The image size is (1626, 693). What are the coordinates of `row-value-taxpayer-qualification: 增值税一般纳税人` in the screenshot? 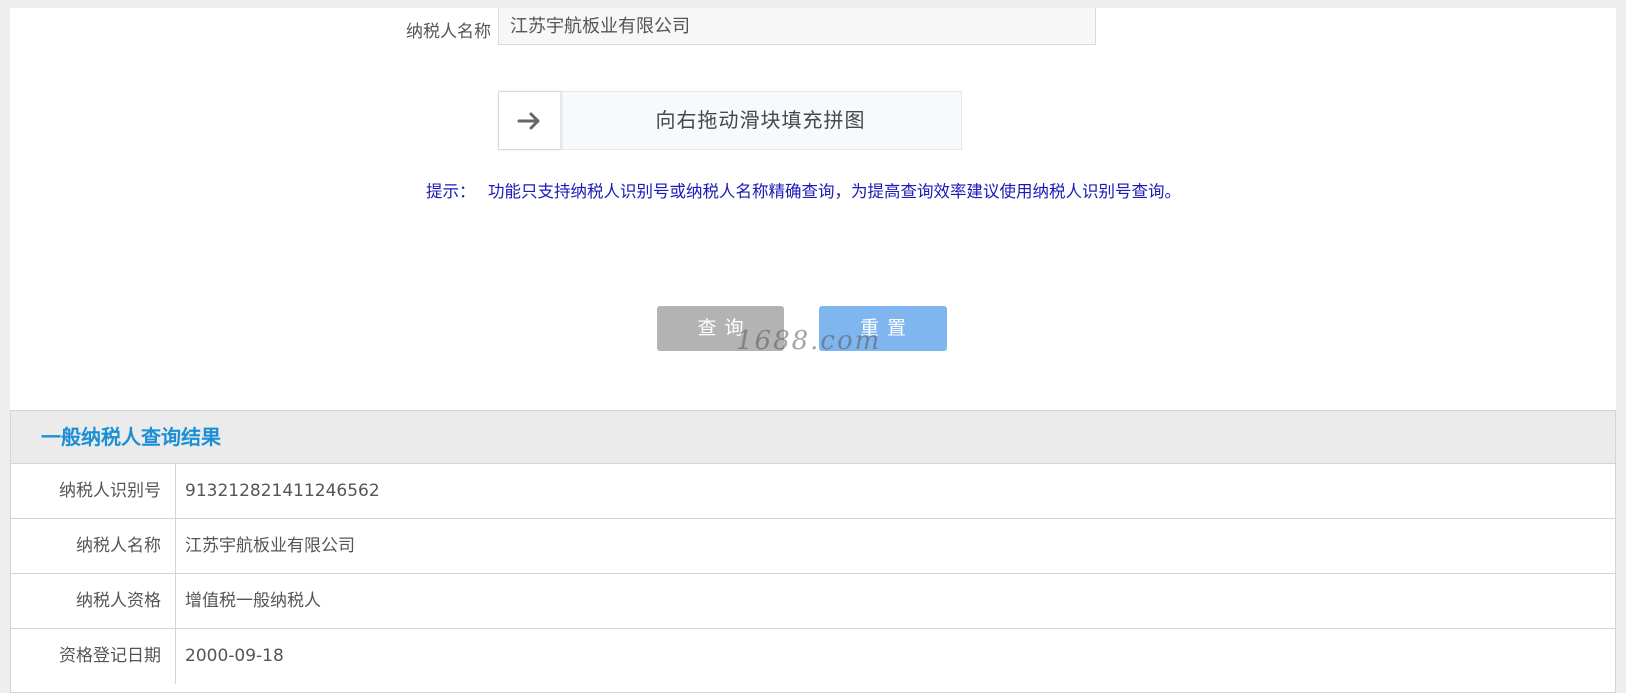 It's located at (253, 601).